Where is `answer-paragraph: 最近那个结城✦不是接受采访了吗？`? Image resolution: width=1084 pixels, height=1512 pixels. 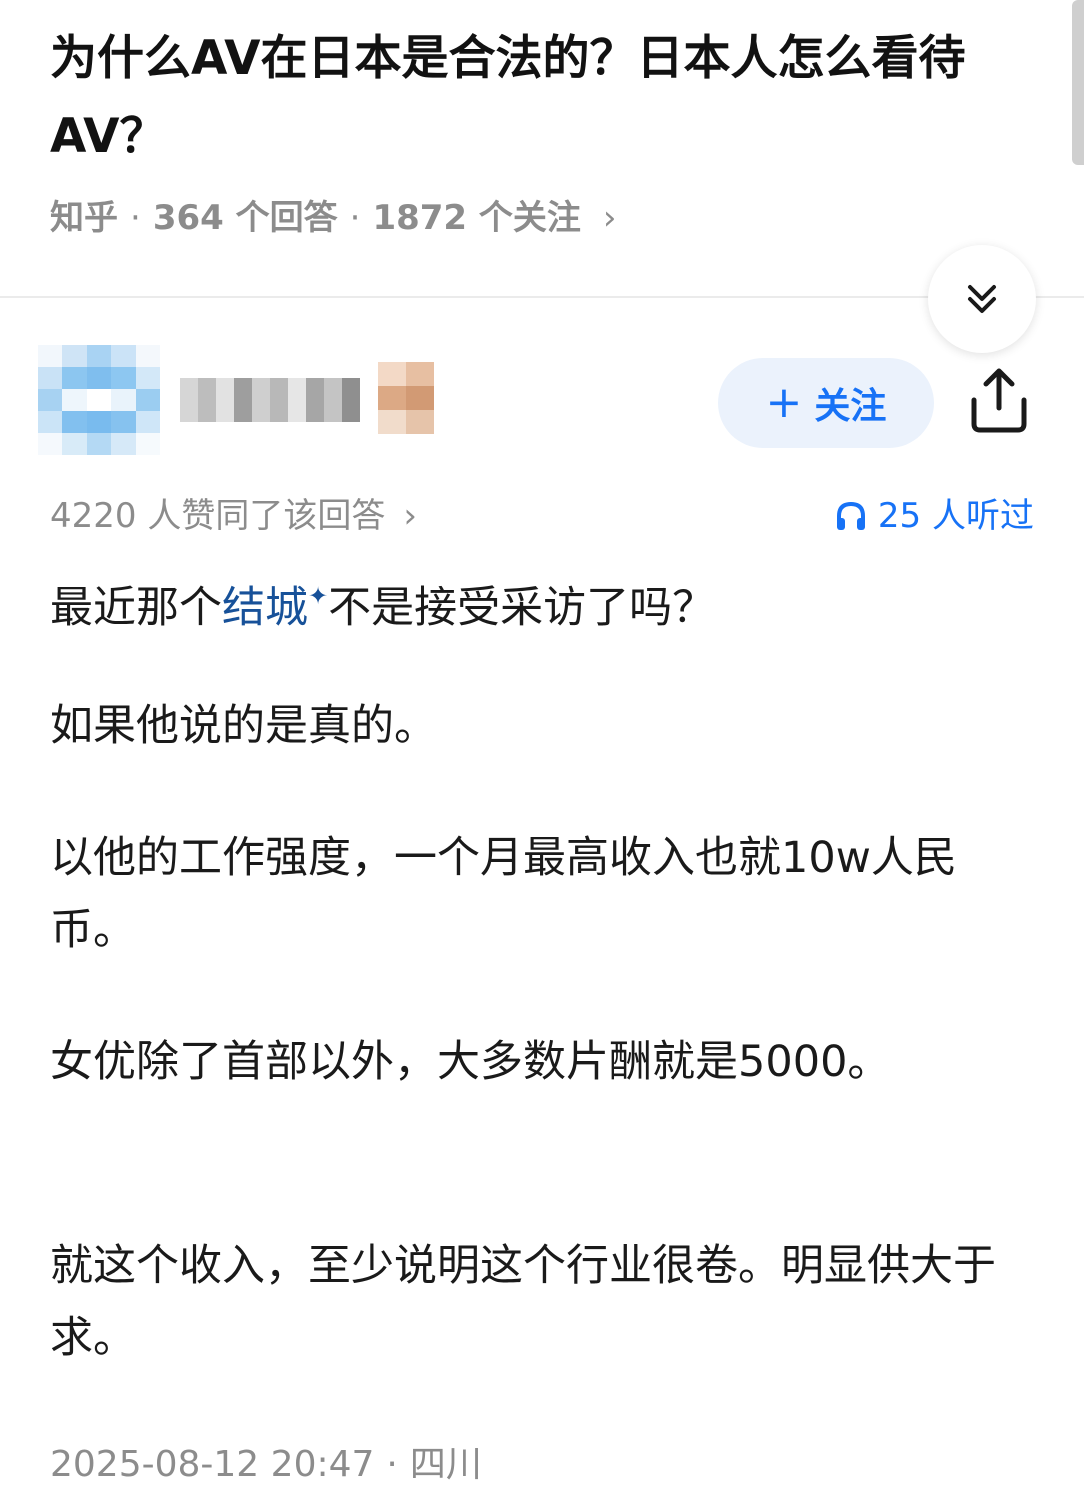
answer-paragraph: 最近那个结城✦不是接受采访了吗？ is located at coordinates (382, 602).